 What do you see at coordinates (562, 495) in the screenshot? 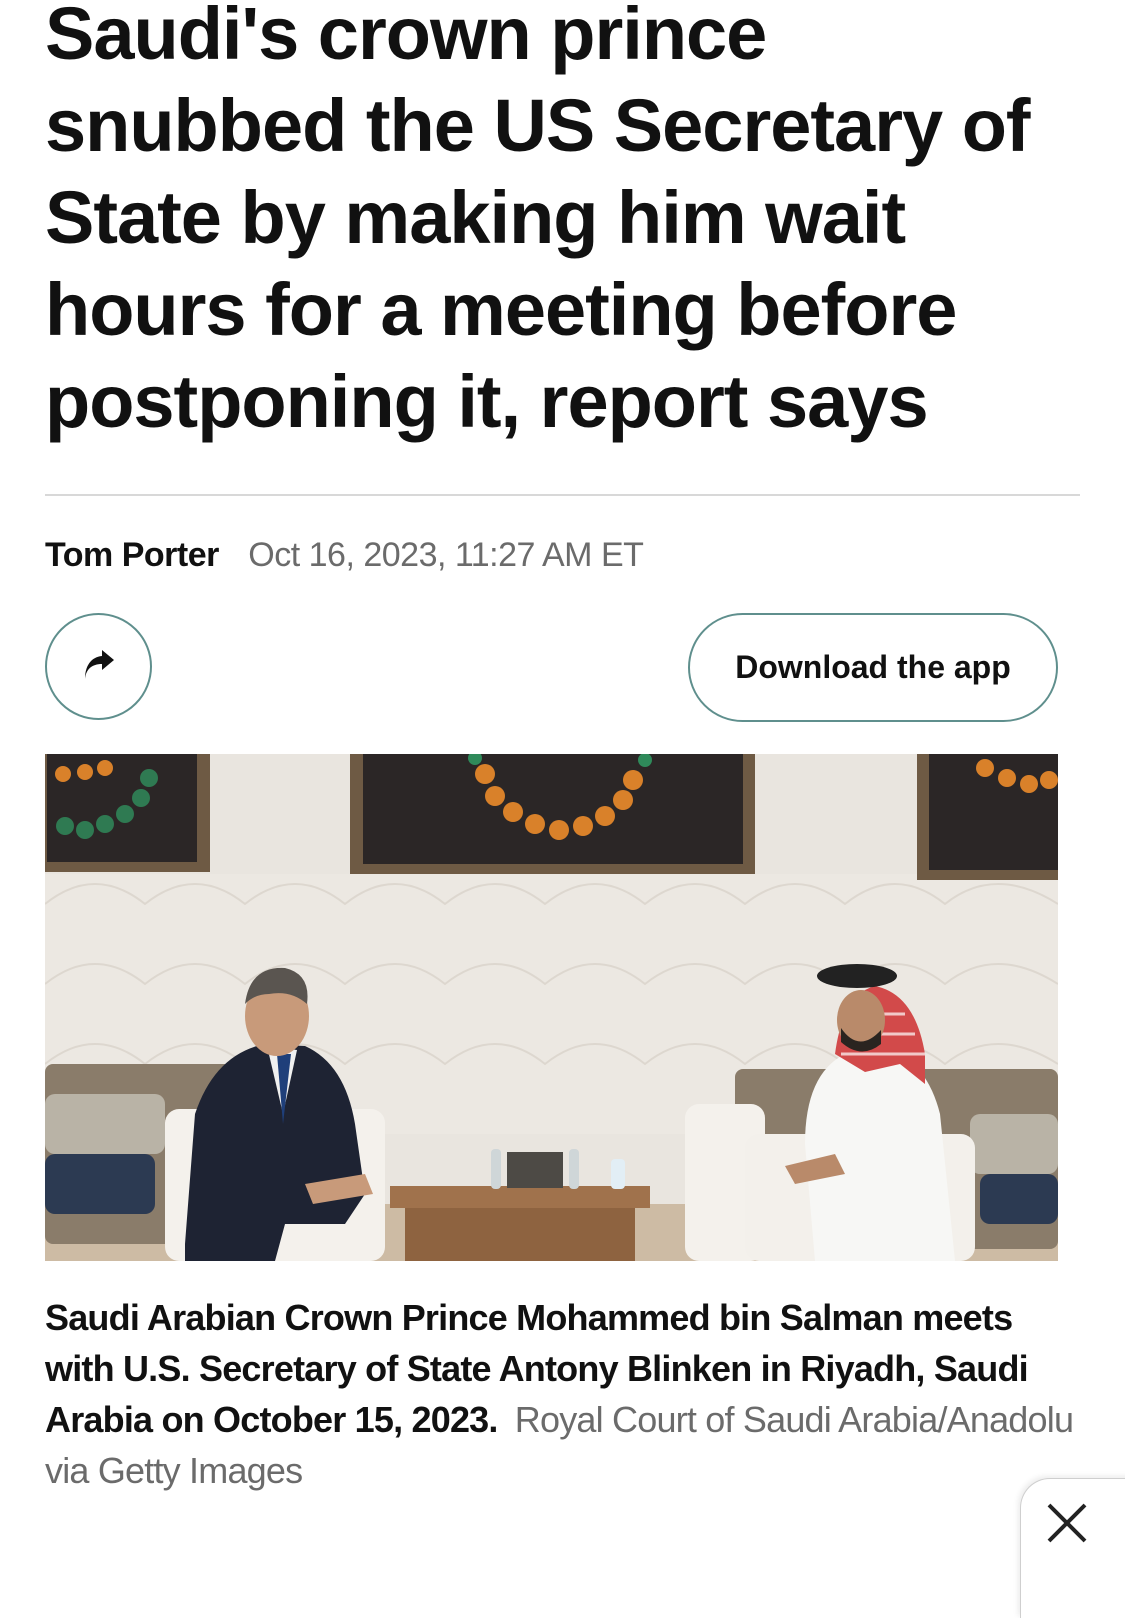
I see `divider` at bounding box center [562, 495].